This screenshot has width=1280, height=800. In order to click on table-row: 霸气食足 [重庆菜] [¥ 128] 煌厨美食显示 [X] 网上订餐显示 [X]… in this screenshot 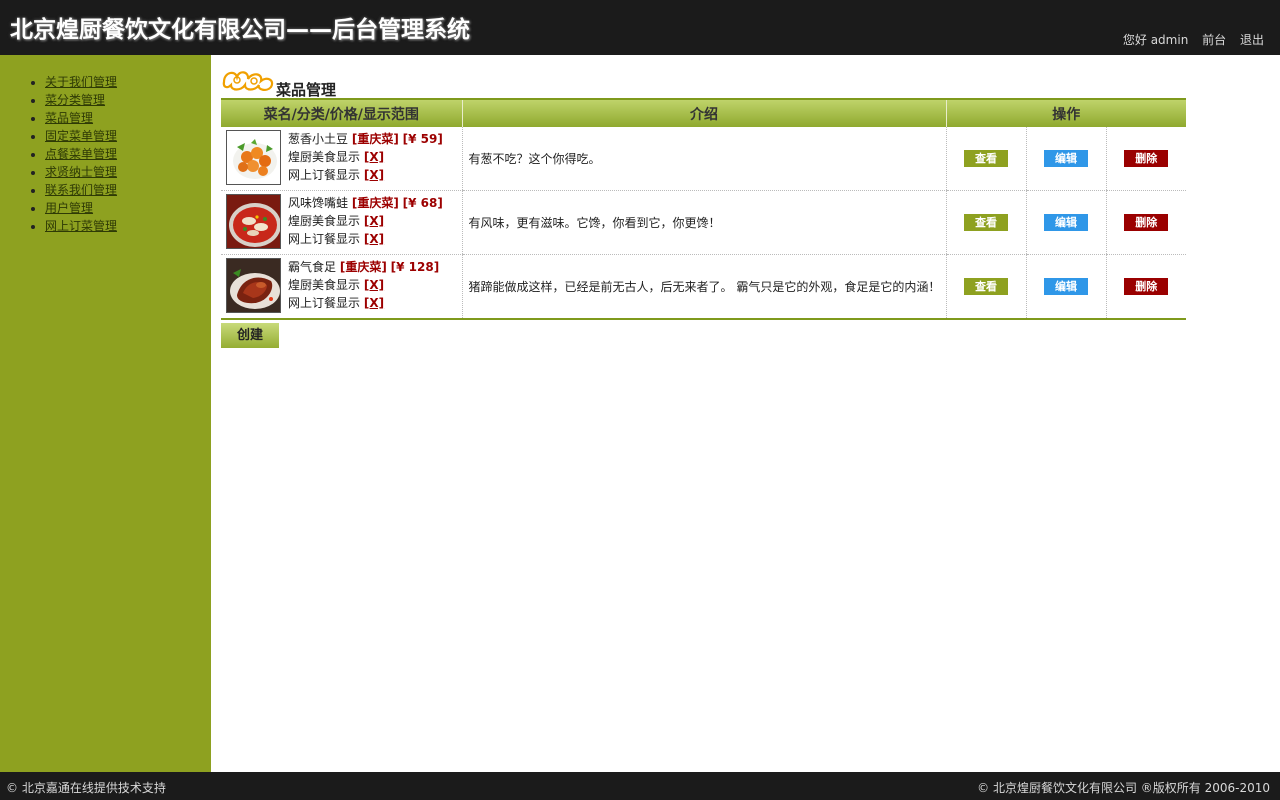, I will do `click(703, 287)`.